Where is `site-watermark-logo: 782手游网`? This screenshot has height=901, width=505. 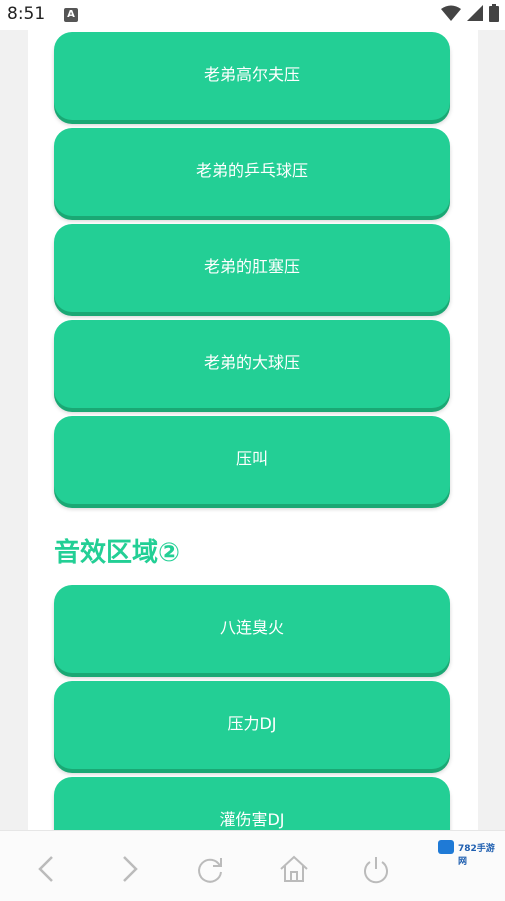 site-watermark-logo: 782手游网 is located at coordinates (468, 856).